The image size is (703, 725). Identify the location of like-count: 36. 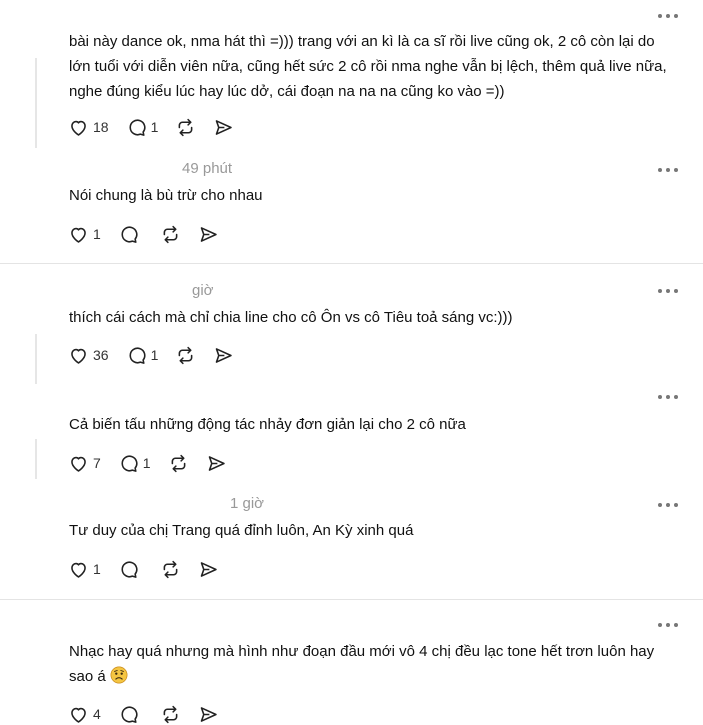
(101, 355).